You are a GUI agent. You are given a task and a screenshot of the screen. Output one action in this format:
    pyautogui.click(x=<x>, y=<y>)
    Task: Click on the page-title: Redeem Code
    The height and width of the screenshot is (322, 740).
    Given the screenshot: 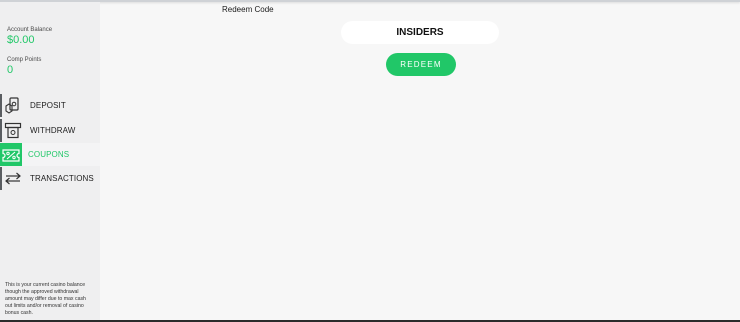 What is the action you would take?
    pyautogui.click(x=248, y=9)
    